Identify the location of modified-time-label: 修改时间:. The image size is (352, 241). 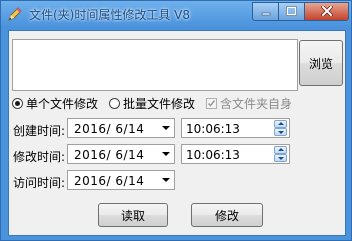
(39, 157).